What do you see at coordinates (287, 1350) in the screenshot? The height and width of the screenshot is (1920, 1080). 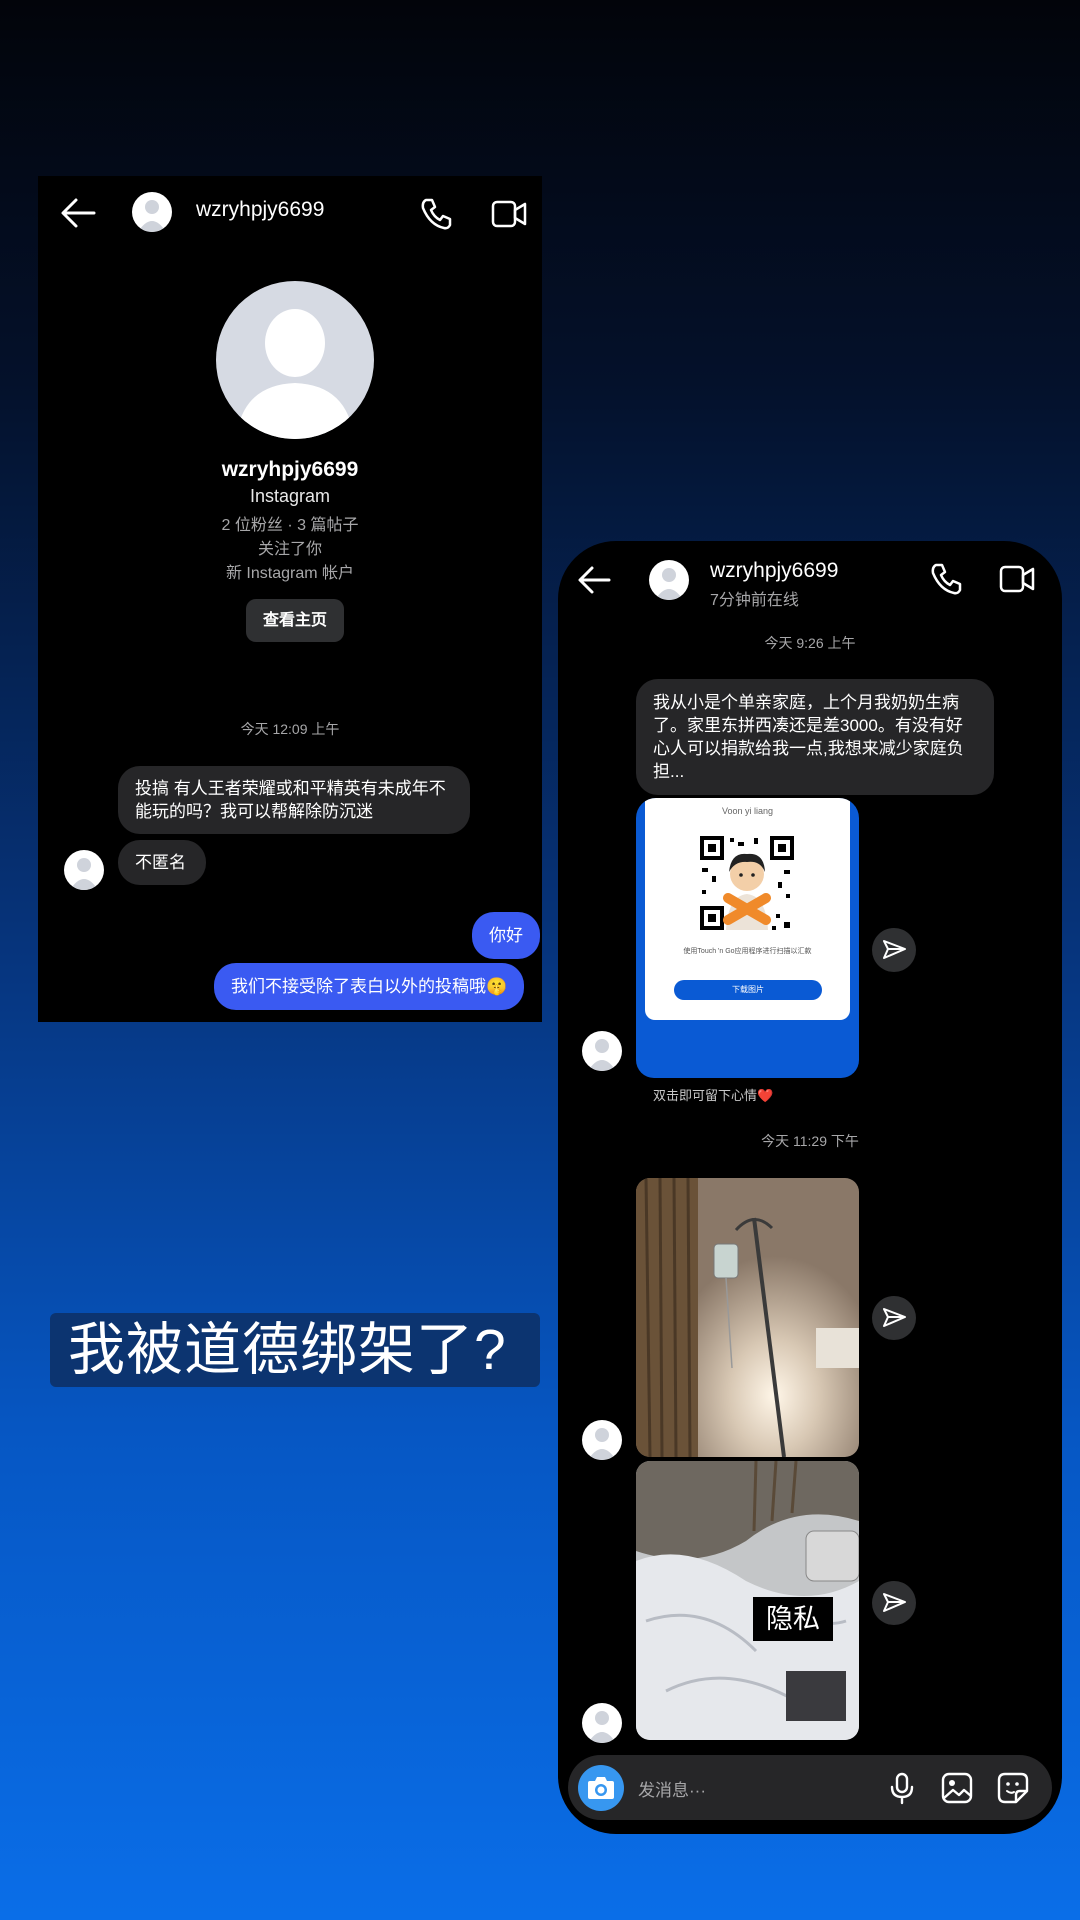 I see `caption-title: 我被道德绑架了?` at bounding box center [287, 1350].